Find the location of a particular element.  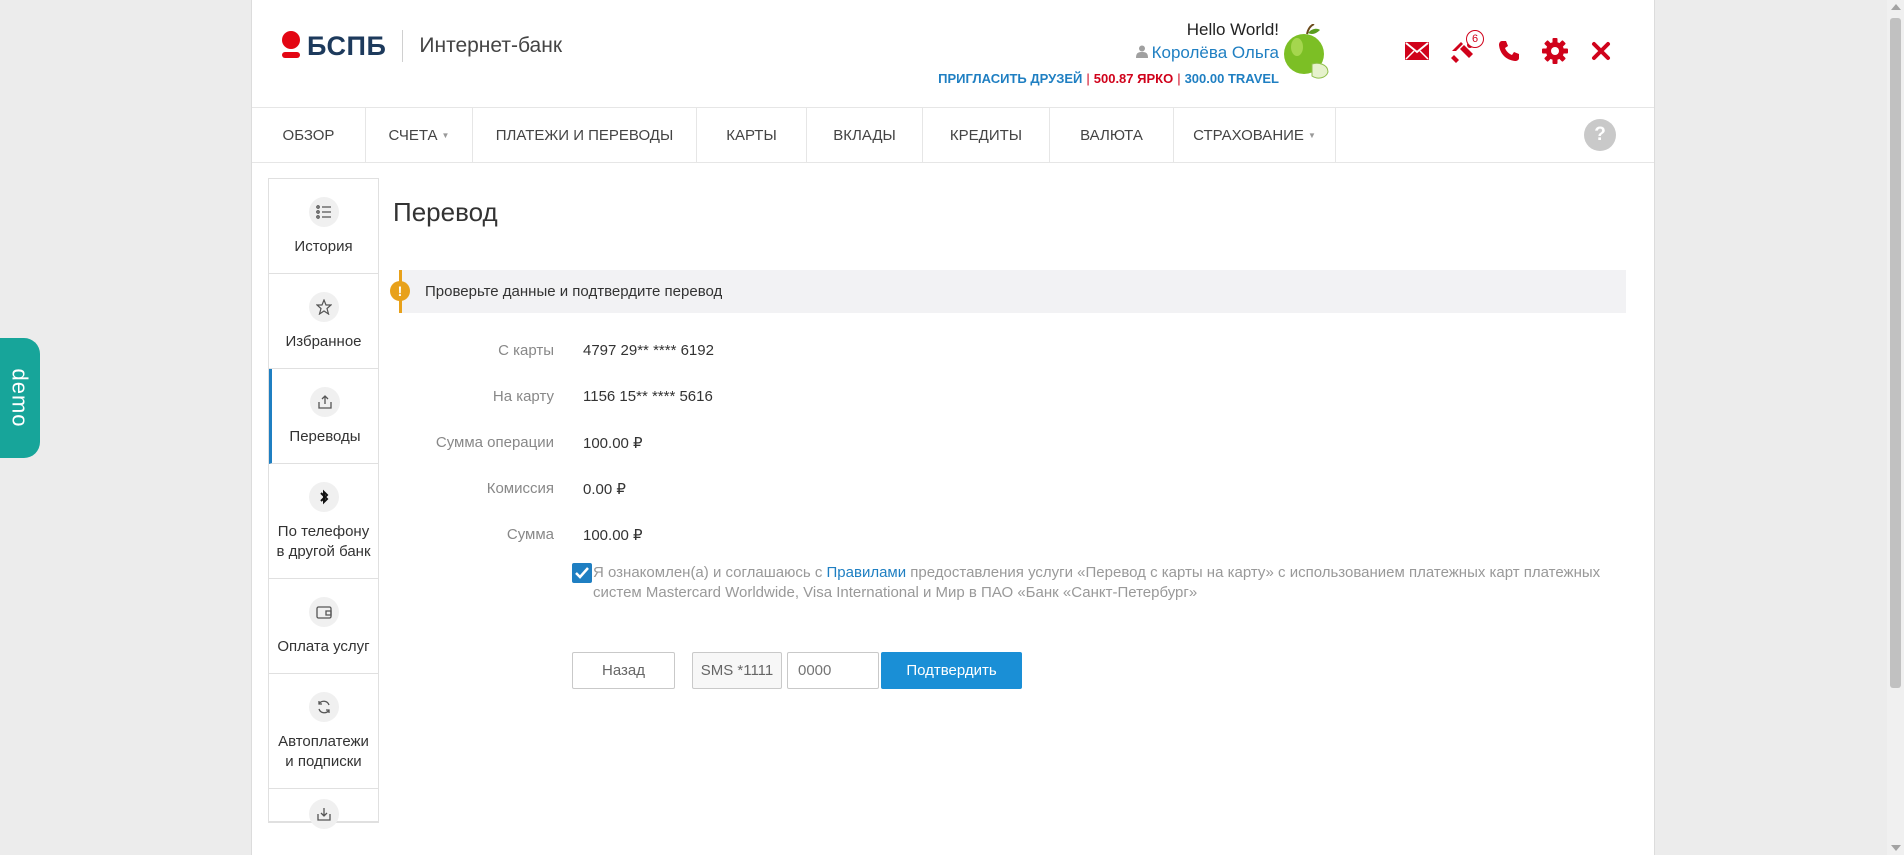

user-name: Королёва Ольга is located at coordinates (1215, 52).